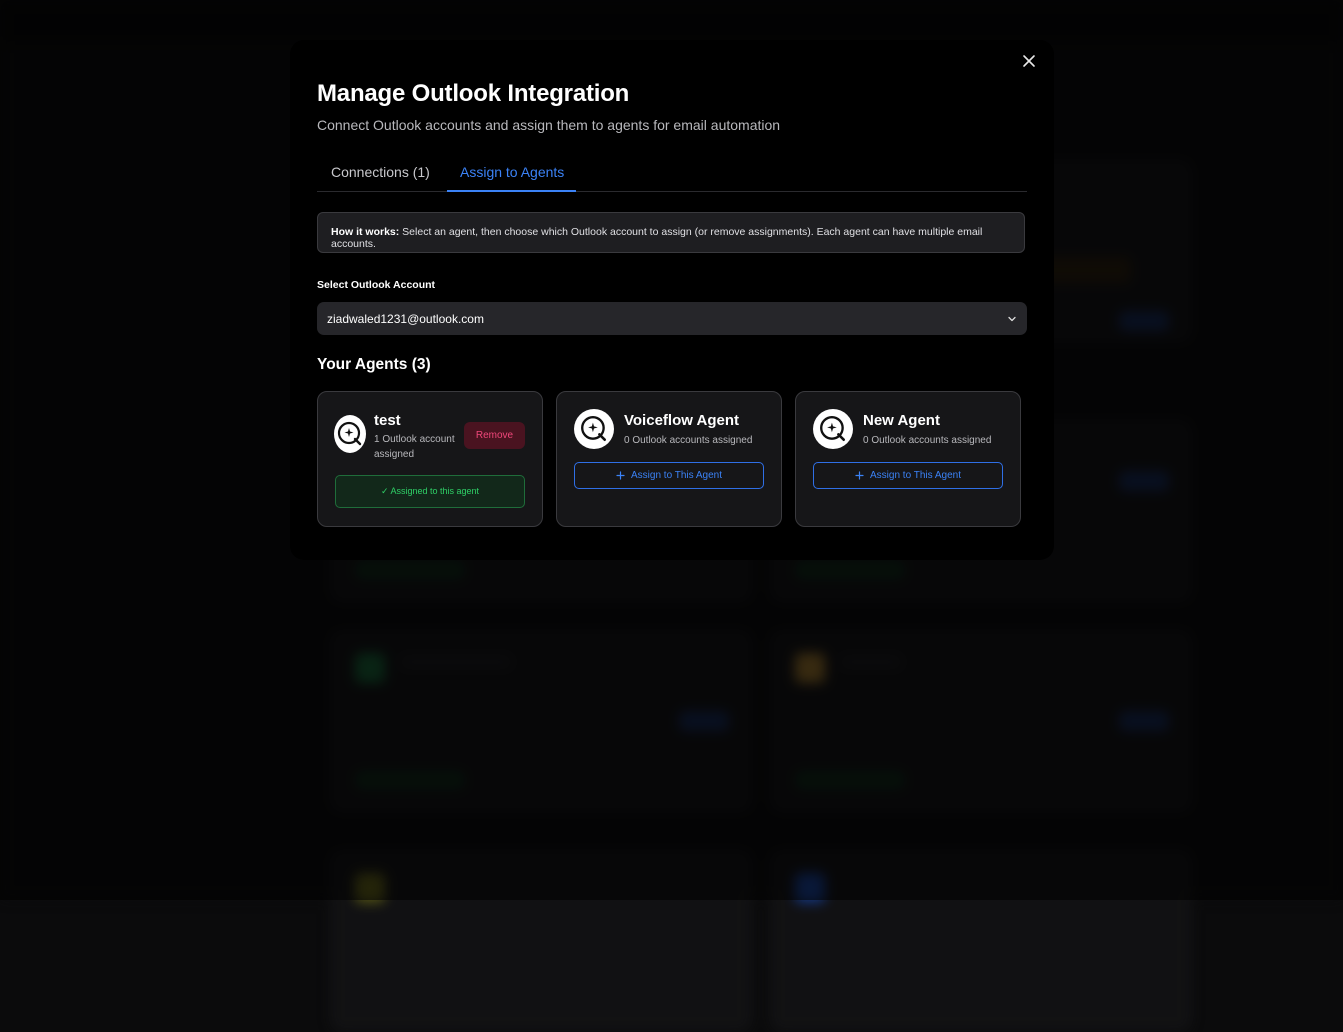  I want to click on agents-section-title: Your Agents (3), so click(374, 365).